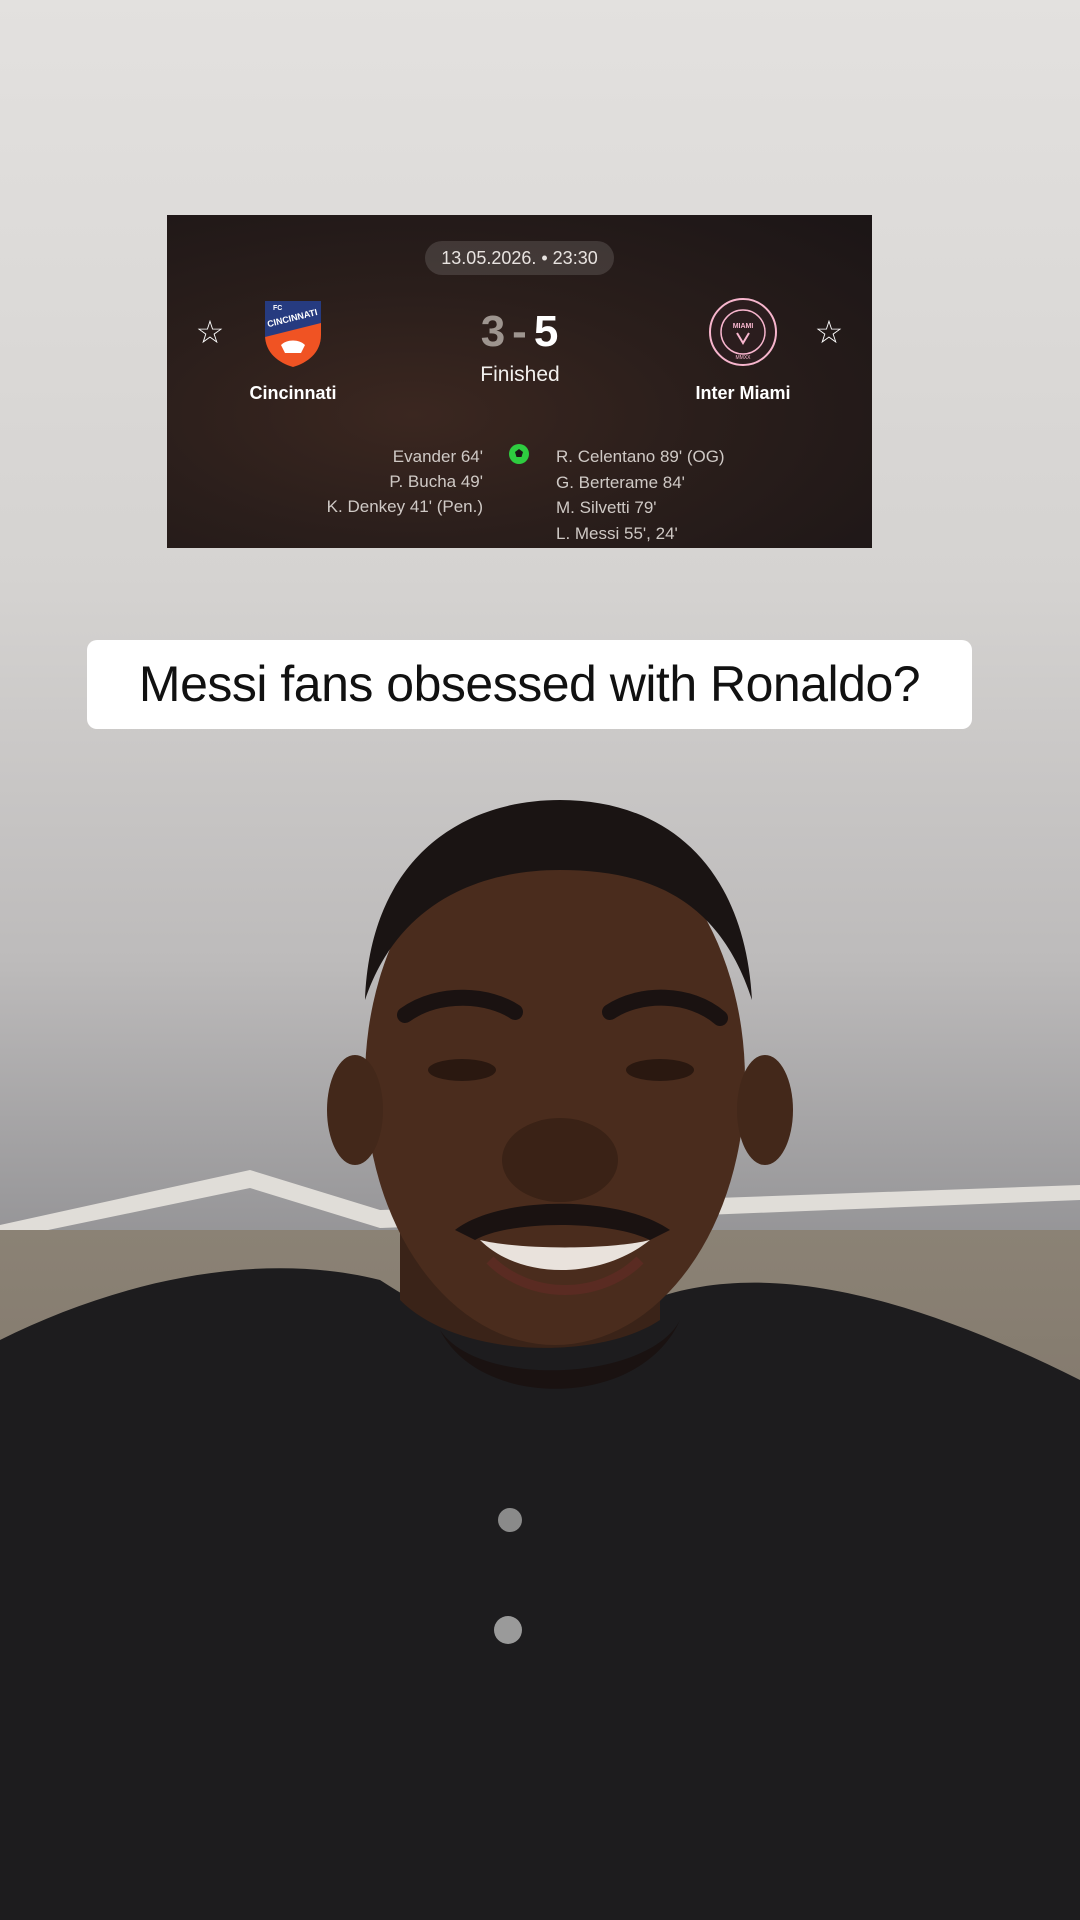 This screenshot has width=1080, height=1920. What do you see at coordinates (519, 258) in the screenshot?
I see `match-datetime: 13.05.2026. • 23:30` at bounding box center [519, 258].